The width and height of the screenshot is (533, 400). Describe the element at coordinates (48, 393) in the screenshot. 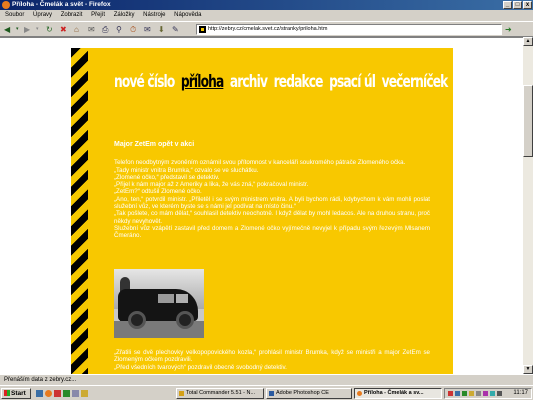

I see `firefox-quicklaunch-icon` at that location.